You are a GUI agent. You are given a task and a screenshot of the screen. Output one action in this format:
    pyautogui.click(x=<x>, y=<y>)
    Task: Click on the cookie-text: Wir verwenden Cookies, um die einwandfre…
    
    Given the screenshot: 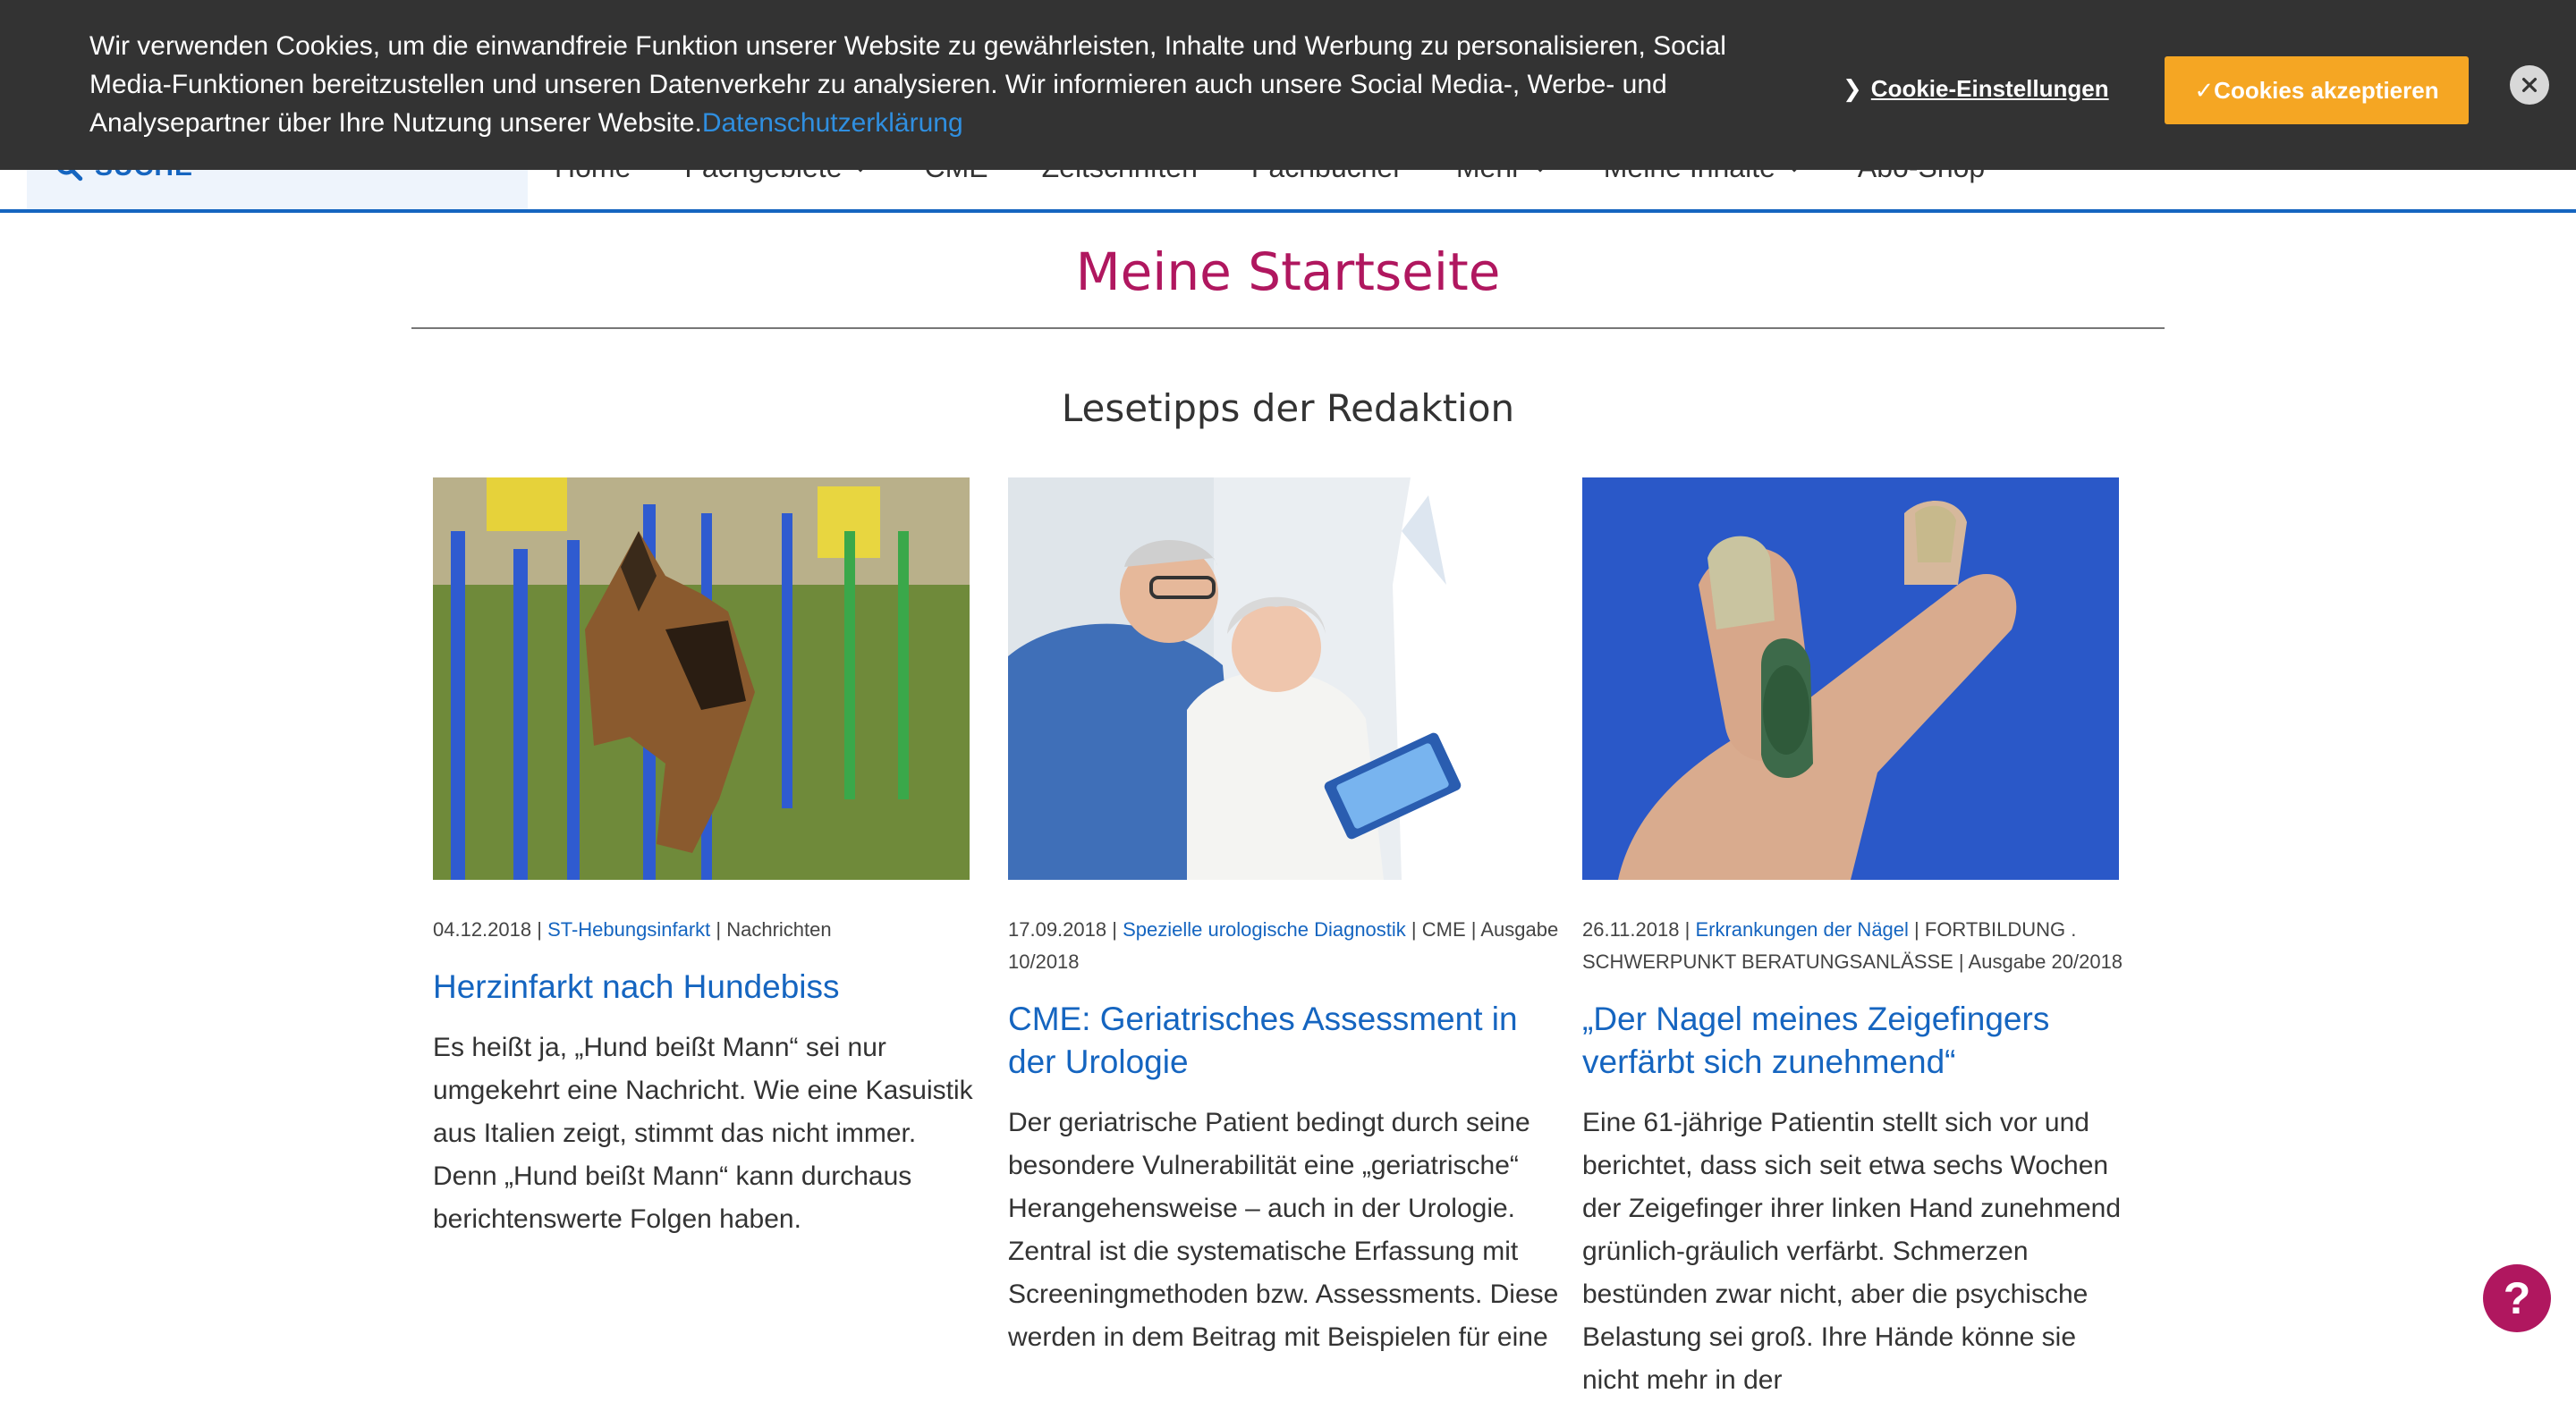 What is the action you would take?
    pyautogui.click(x=912, y=84)
    